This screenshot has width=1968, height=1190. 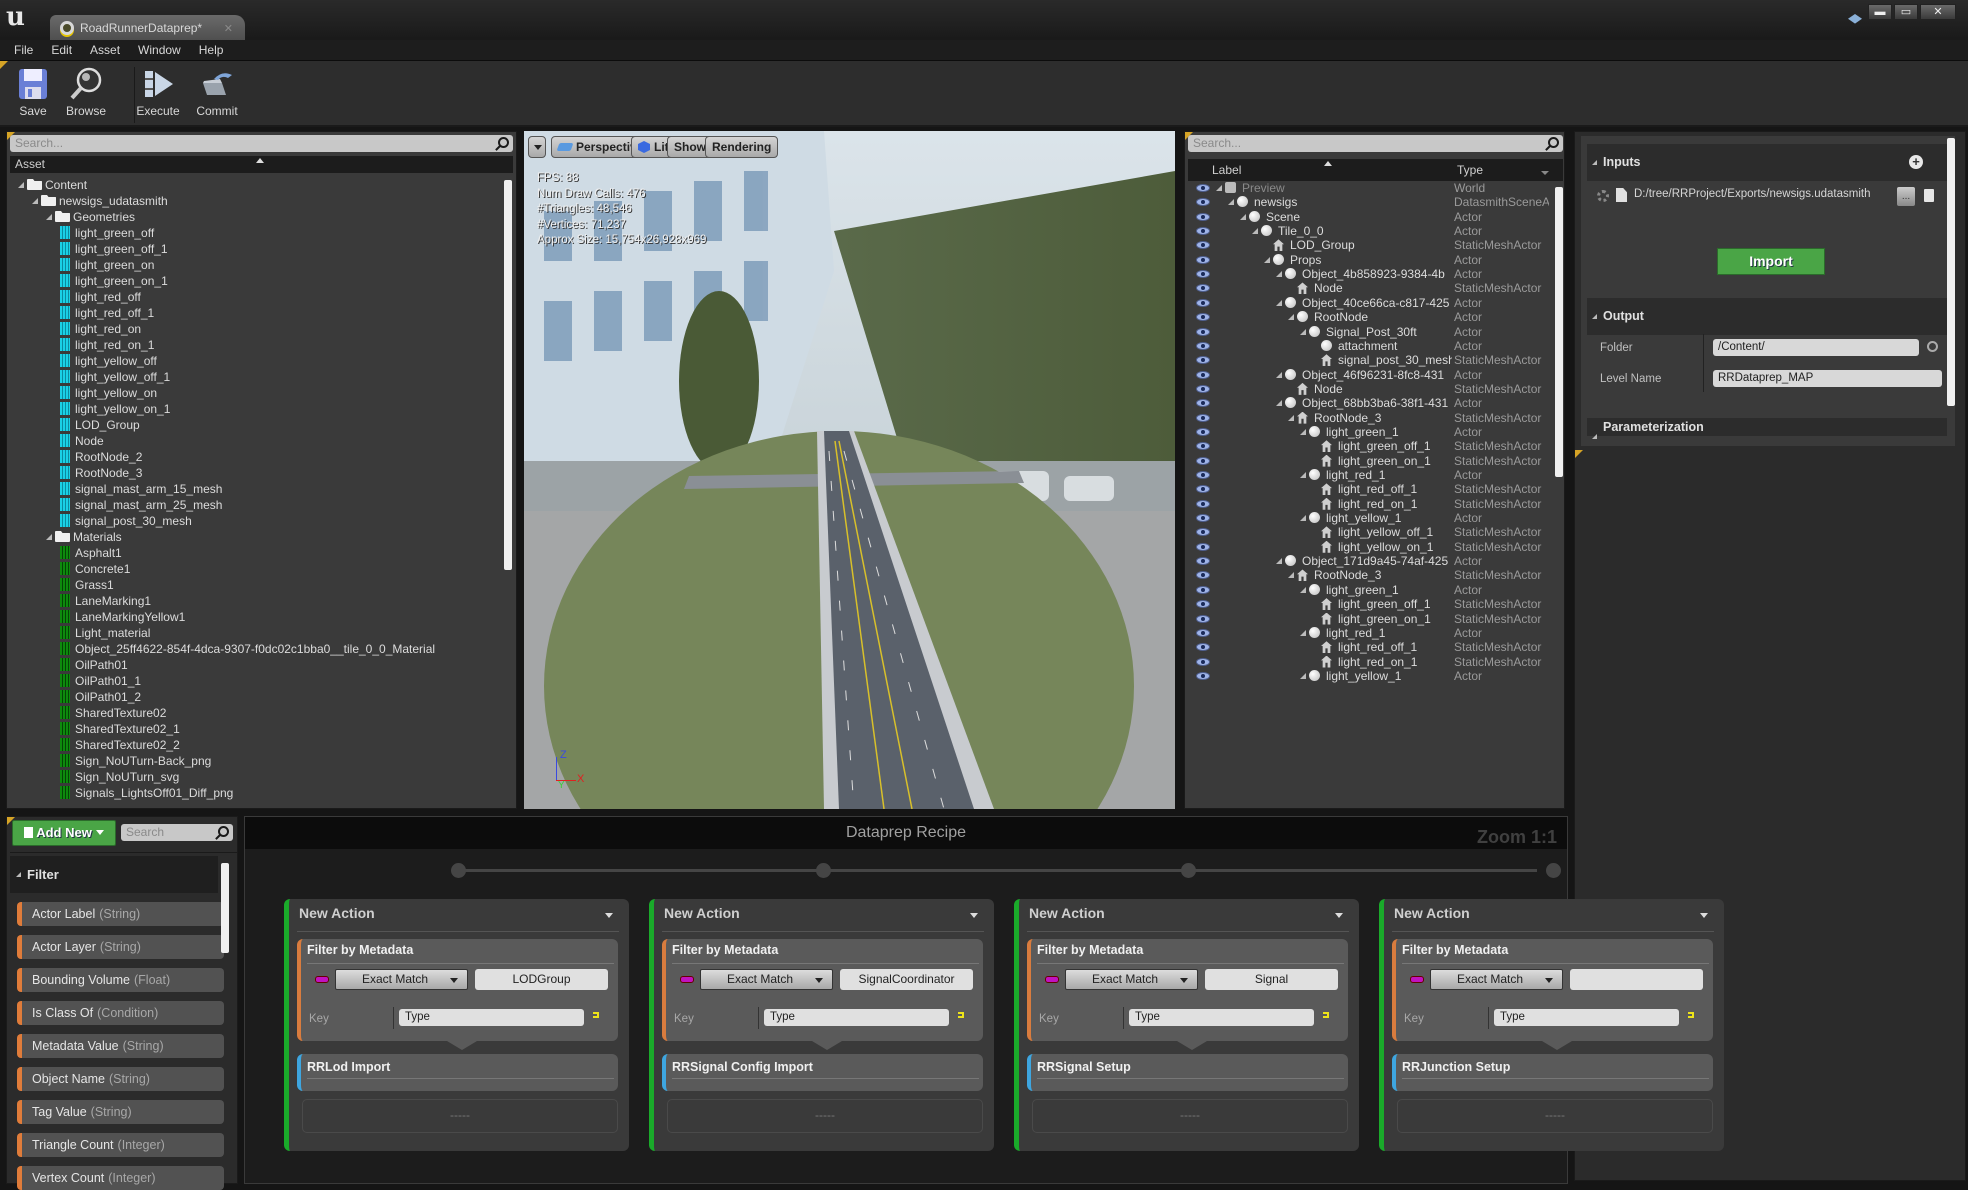 I want to click on maximize-button: ▭, so click(x=1906, y=12).